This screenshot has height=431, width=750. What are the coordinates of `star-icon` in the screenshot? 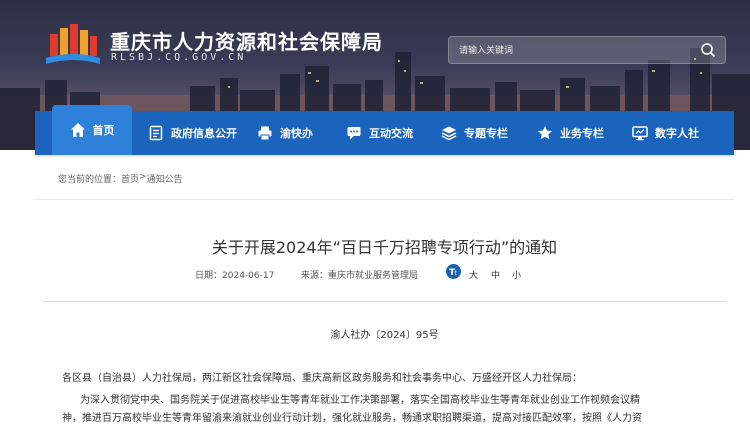 It's located at (545, 133).